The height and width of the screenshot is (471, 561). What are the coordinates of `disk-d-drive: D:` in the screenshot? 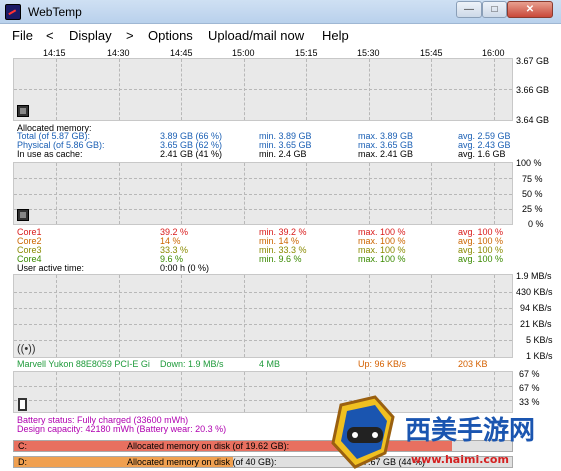 It's located at (22, 462).